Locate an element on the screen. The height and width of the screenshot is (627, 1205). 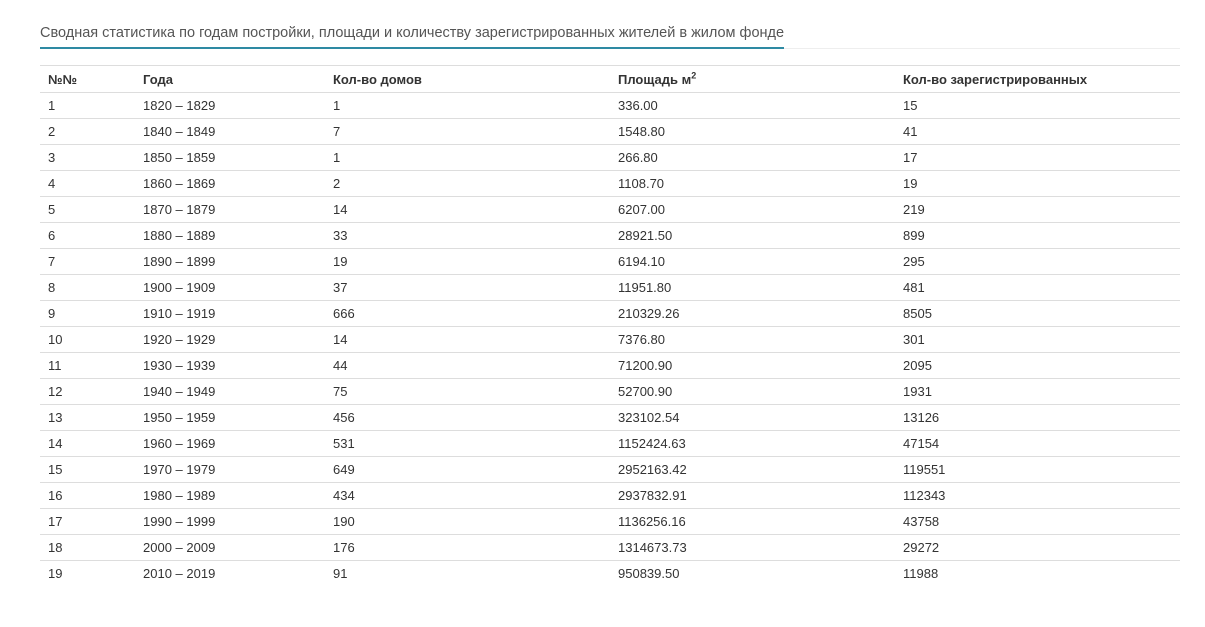
cell-number: 4 is located at coordinates (87, 183).